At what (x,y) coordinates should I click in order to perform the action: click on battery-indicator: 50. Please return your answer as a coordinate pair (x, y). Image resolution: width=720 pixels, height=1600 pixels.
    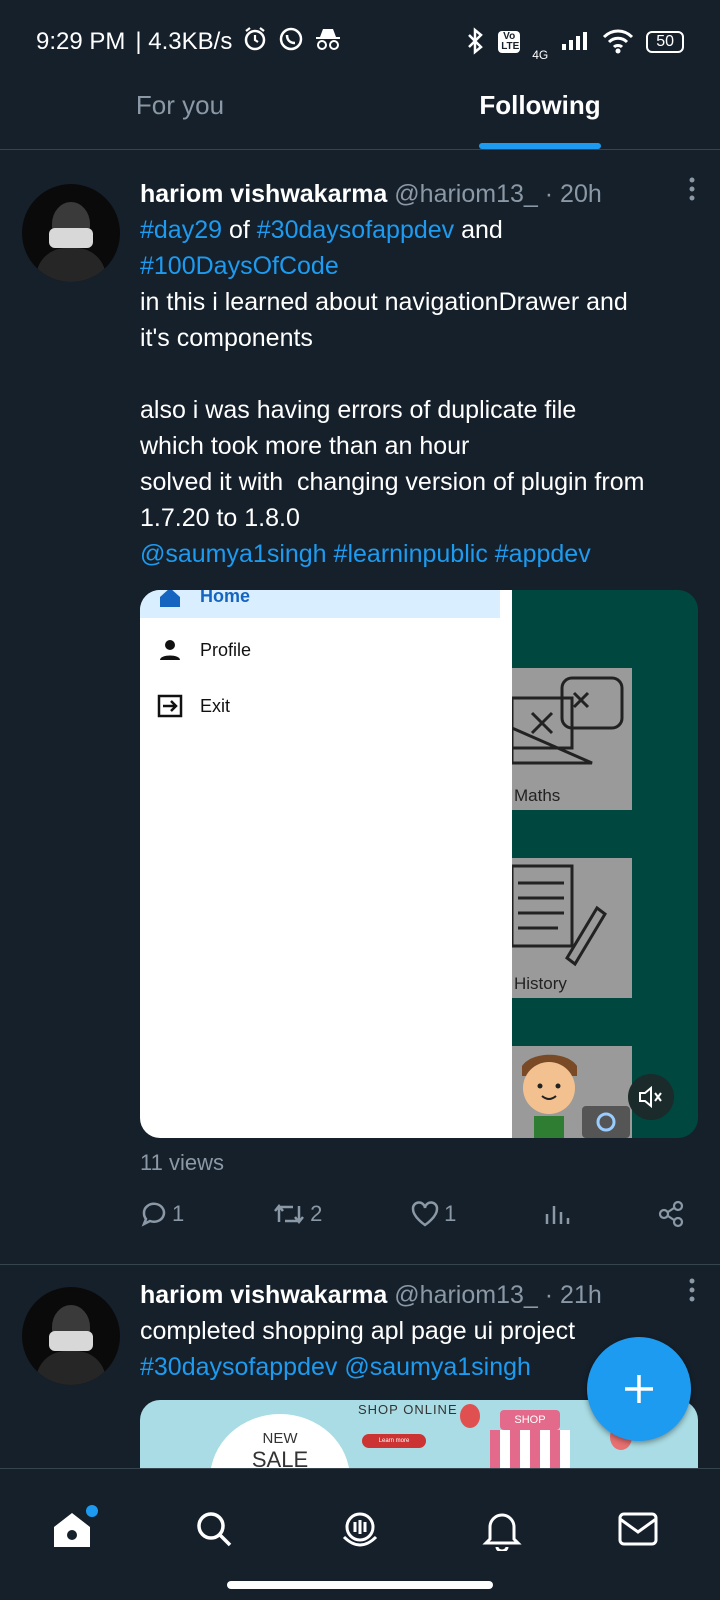
    Looking at the image, I should click on (665, 42).